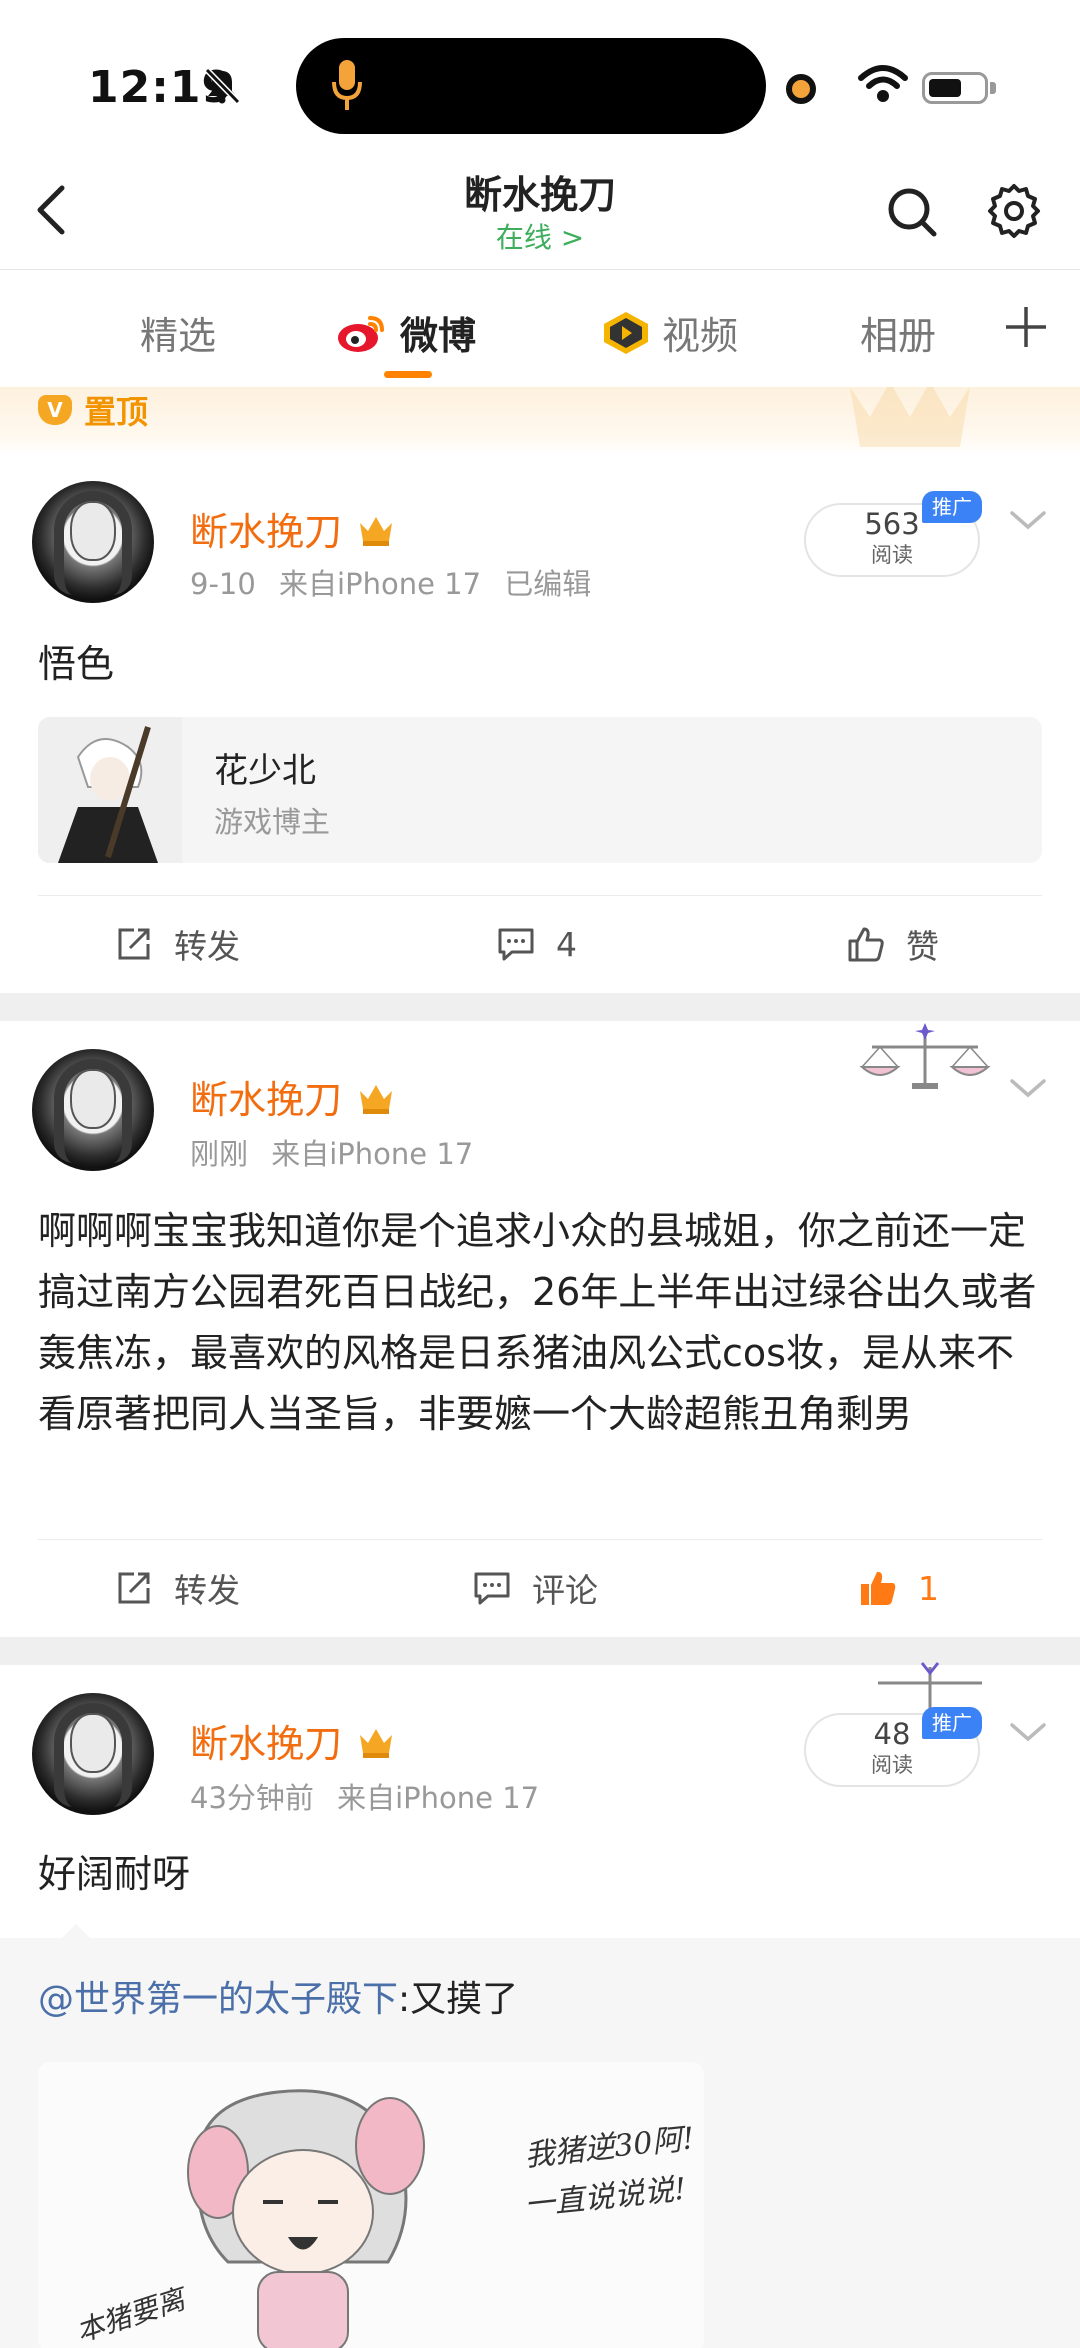 Image resolution: width=1080 pixels, height=2348 pixels. I want to click on tab-featured: 精选, so click(178, 332).